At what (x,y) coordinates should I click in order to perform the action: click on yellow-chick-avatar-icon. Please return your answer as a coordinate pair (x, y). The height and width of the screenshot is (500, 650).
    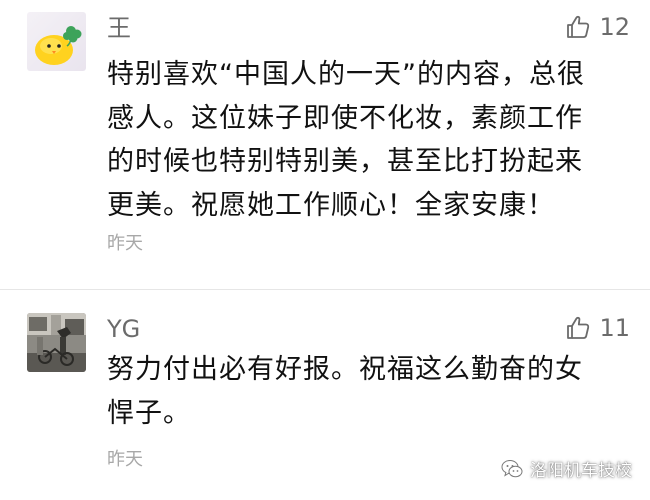
    Looking at the image, I should click on (56, 41).